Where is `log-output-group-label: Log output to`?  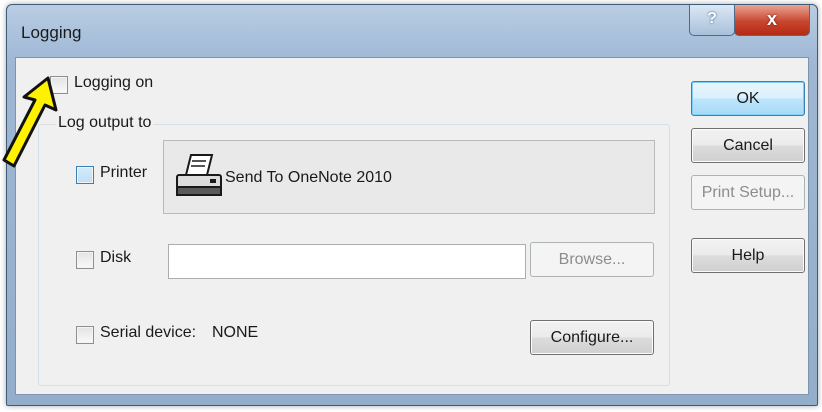
log-output-group-label: Log output to is located at coordinates (105, 123).